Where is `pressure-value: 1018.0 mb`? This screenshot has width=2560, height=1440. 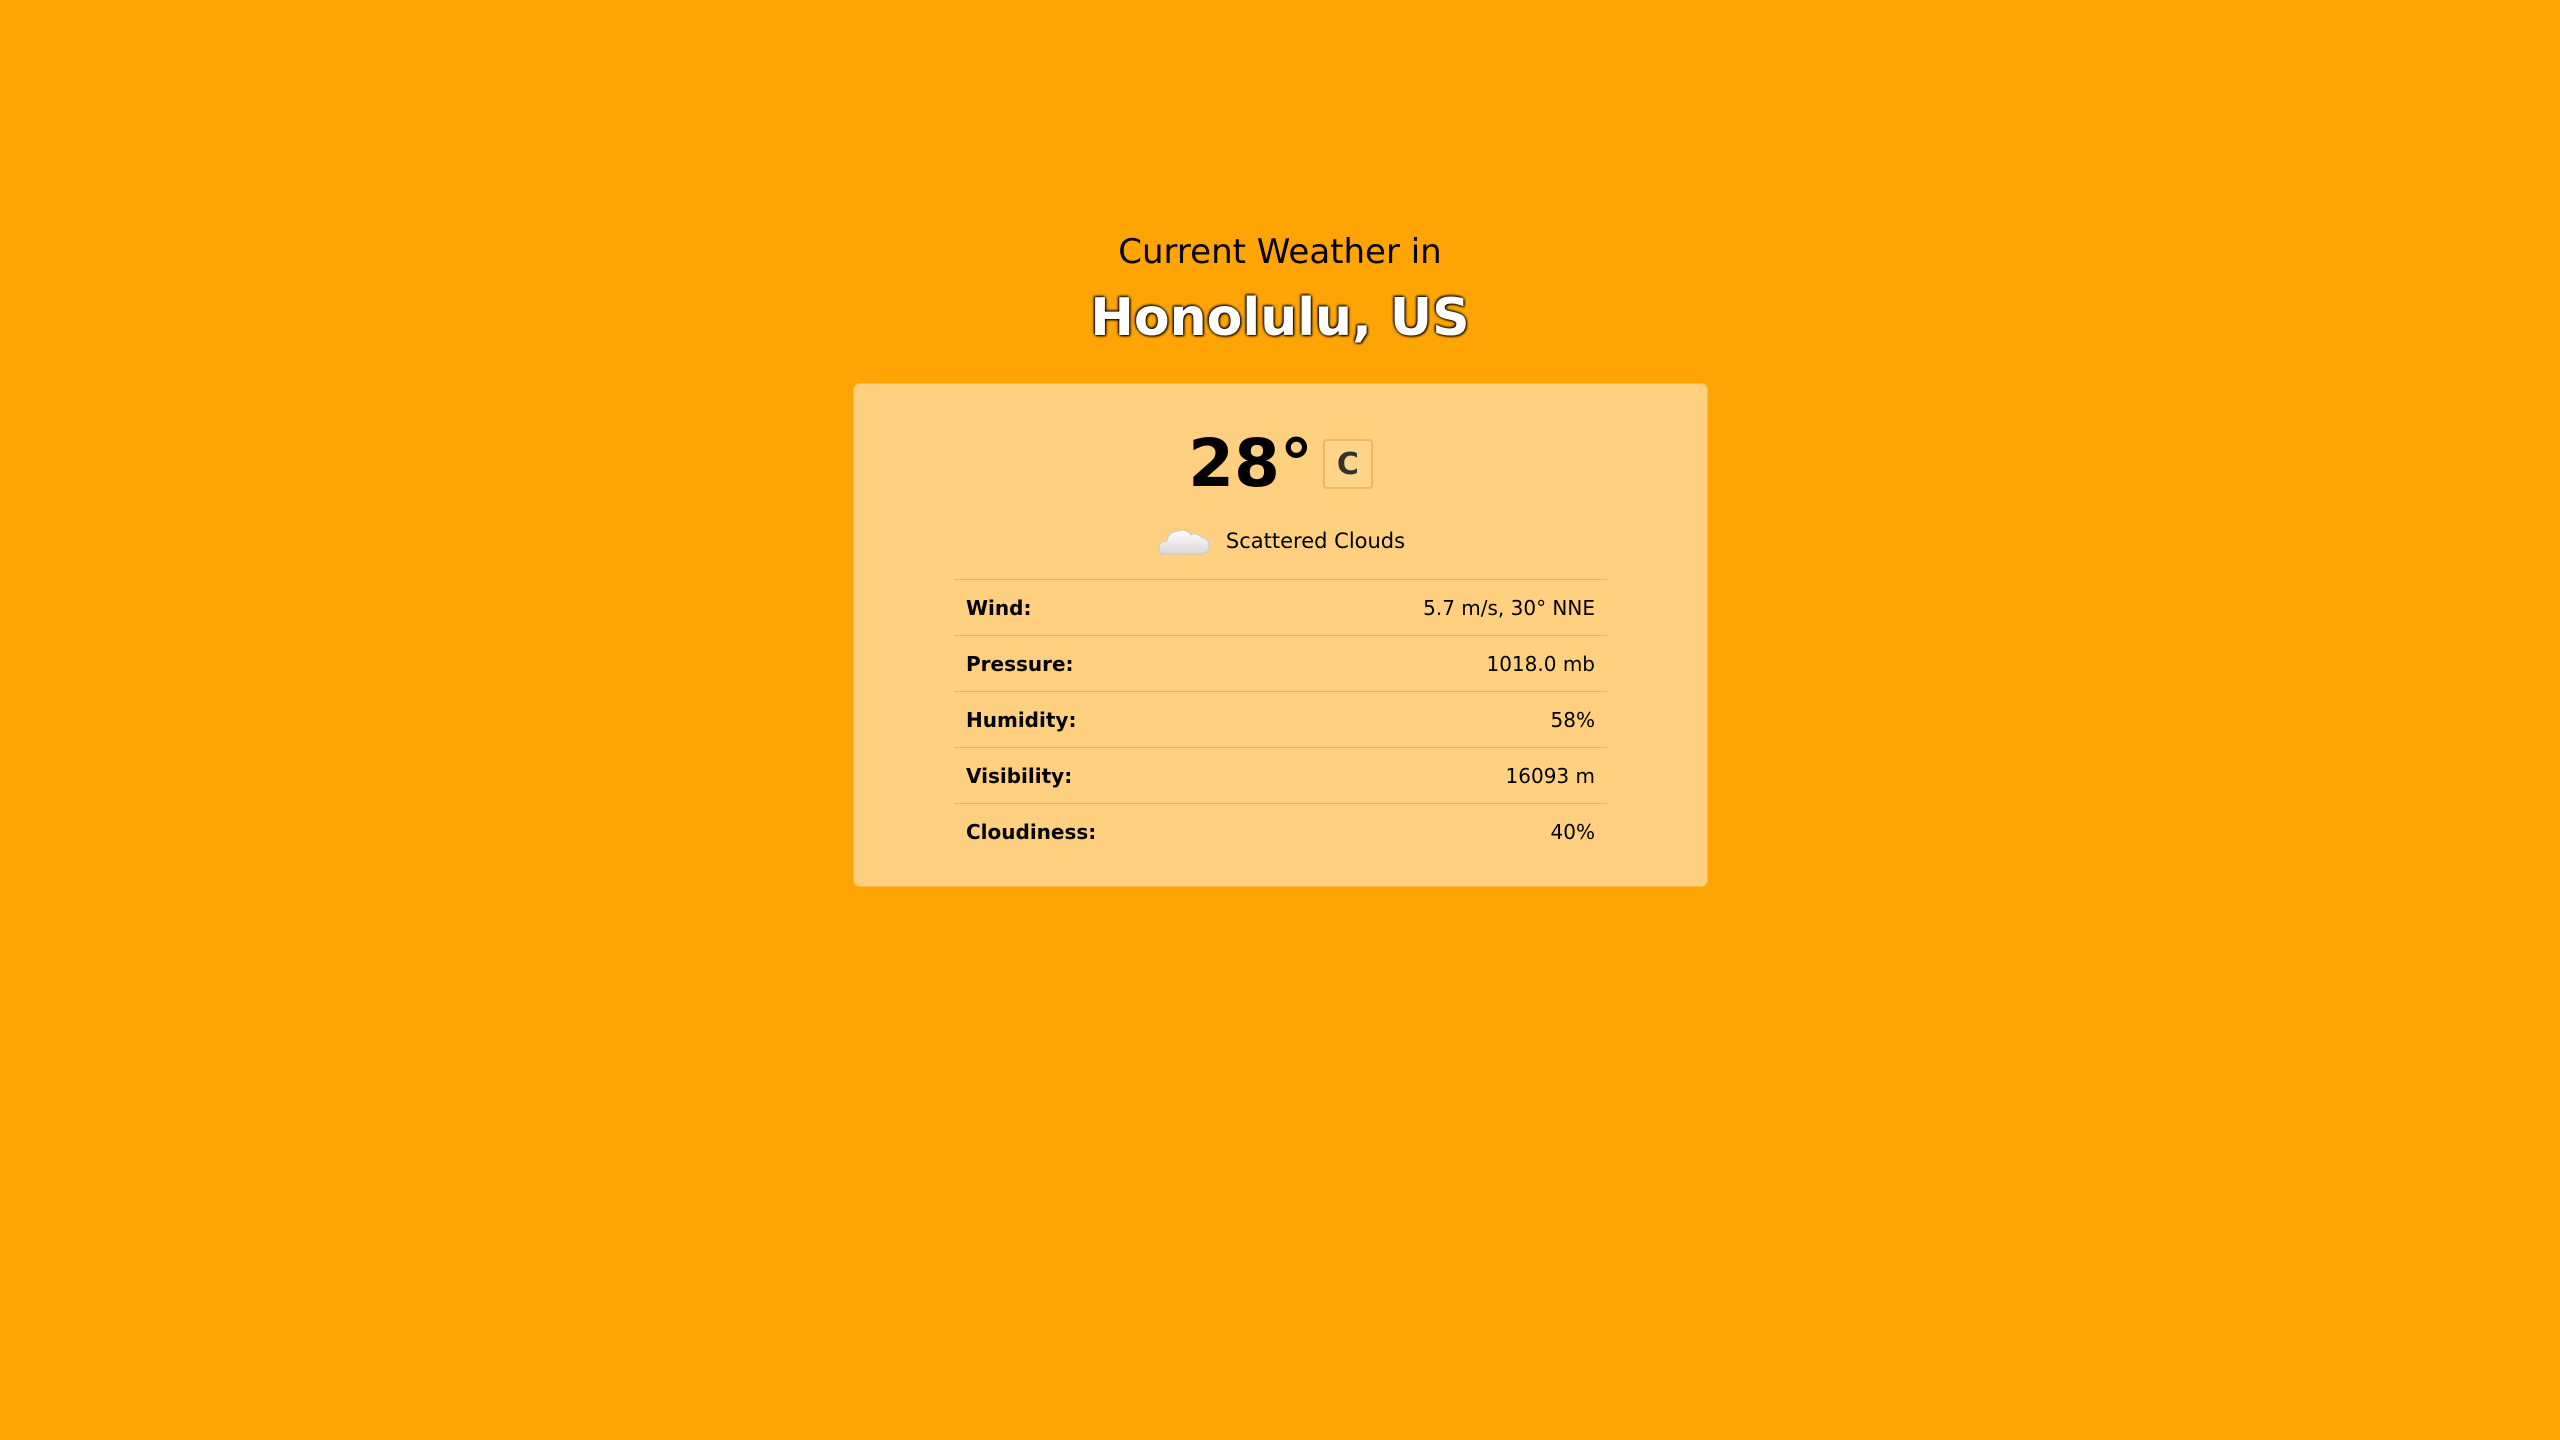 pressure-value: 1018.0 mb is located at coordinates (1540, 663).